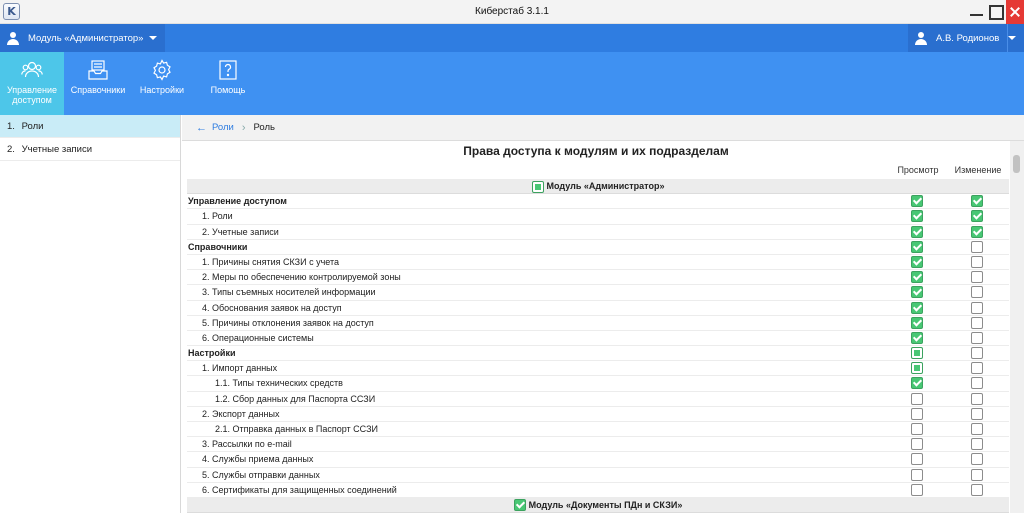  I want to click on section-row: Управление доступом, so click(598, 202).